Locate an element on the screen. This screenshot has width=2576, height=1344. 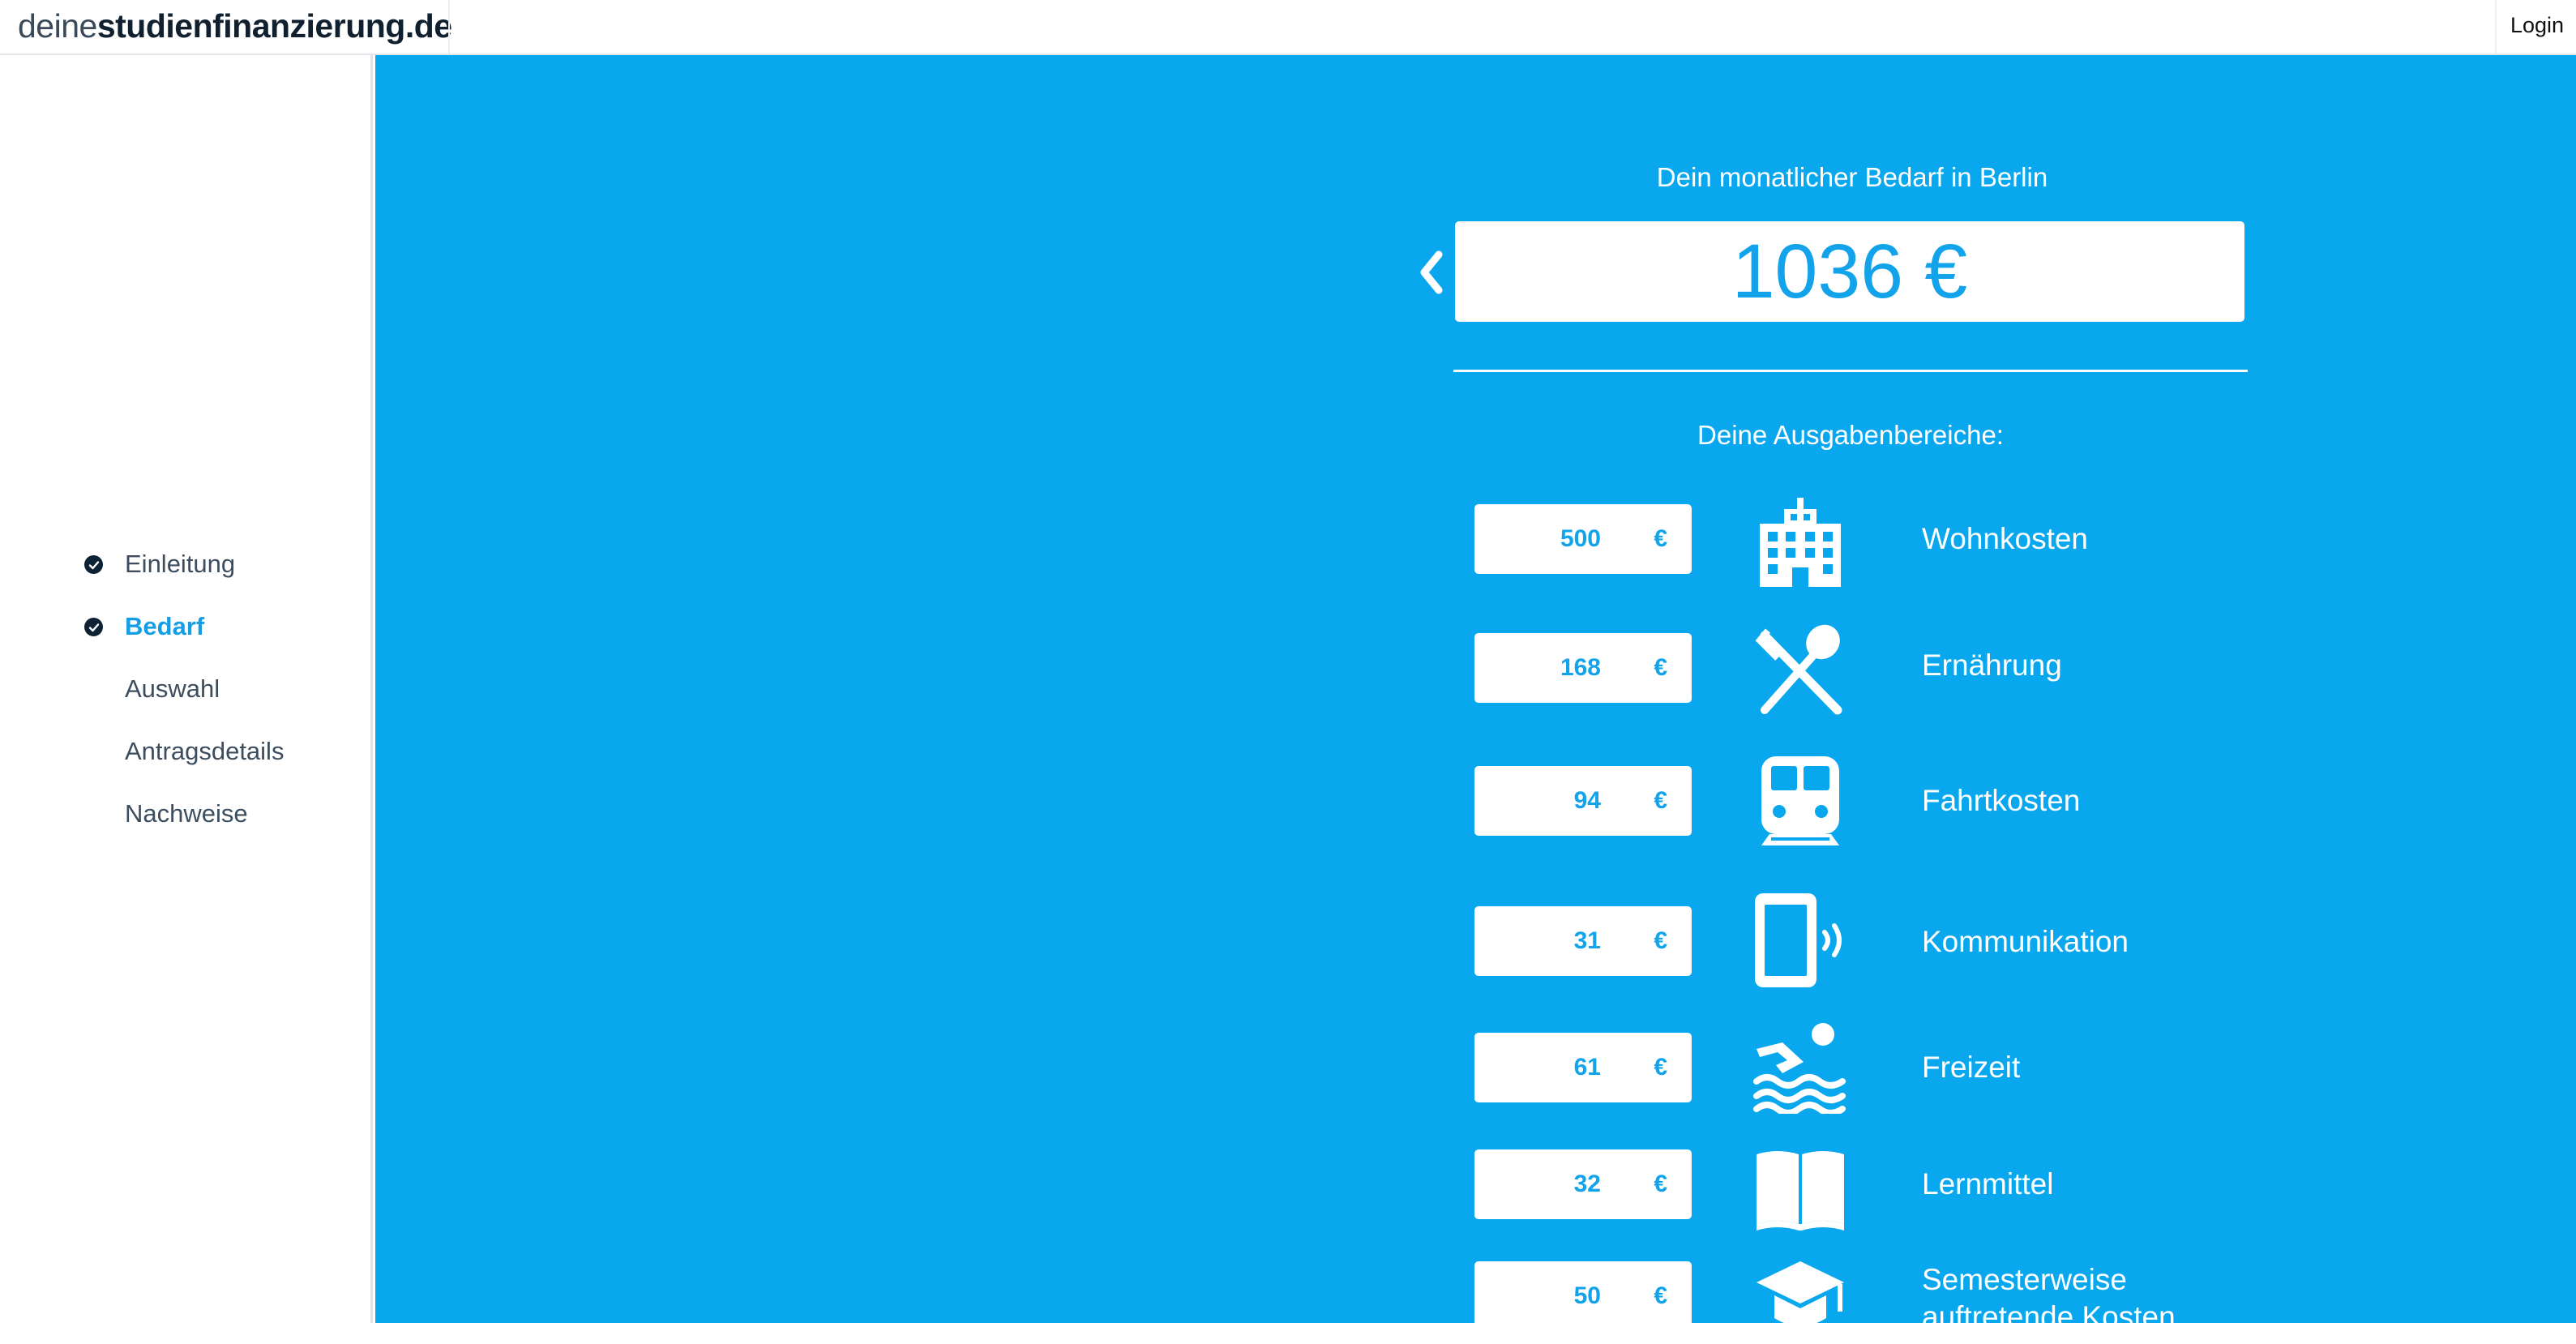
expense-row-fahrtkosten: 94 € Fahrtkosten is located at coordinates (1475, 776).